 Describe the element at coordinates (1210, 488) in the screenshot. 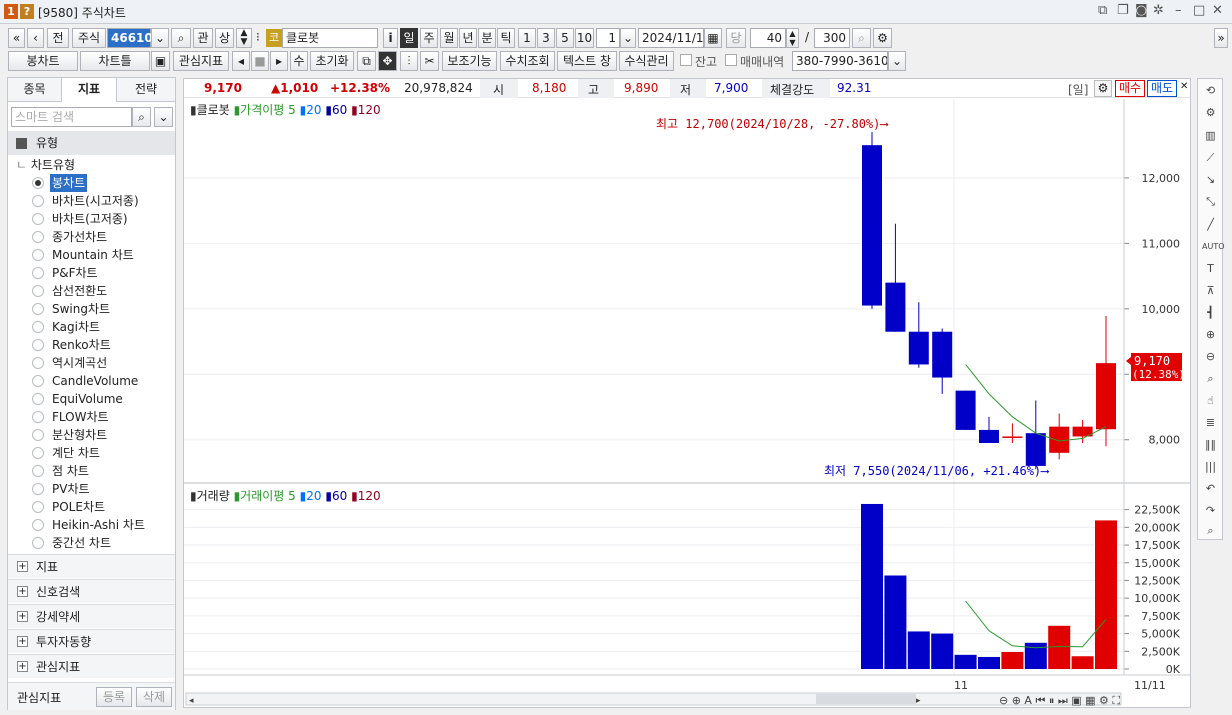

I see `undo-icon: ↶` at that location.